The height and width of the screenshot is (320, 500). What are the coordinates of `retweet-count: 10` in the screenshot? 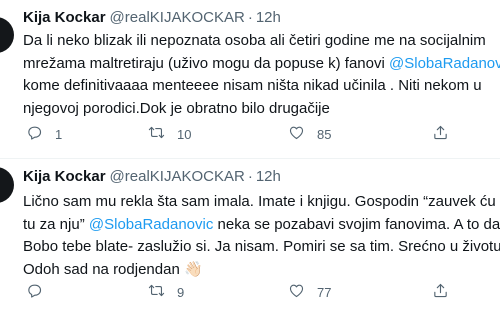 It's located at (184, 134).